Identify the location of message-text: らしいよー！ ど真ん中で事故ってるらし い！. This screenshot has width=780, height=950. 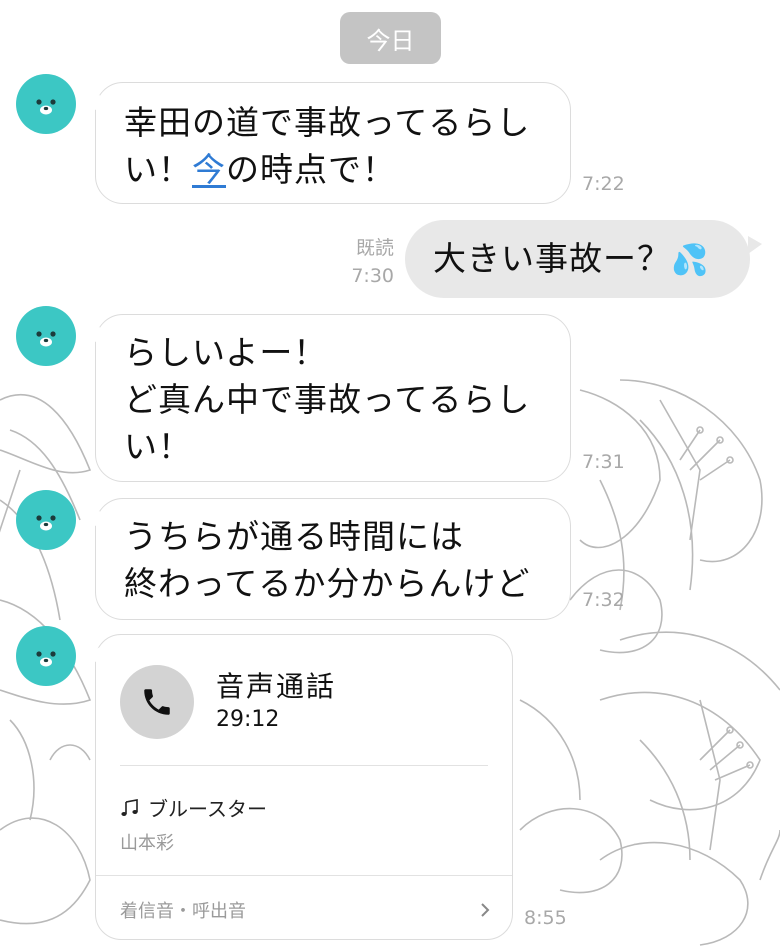
(327, 399).